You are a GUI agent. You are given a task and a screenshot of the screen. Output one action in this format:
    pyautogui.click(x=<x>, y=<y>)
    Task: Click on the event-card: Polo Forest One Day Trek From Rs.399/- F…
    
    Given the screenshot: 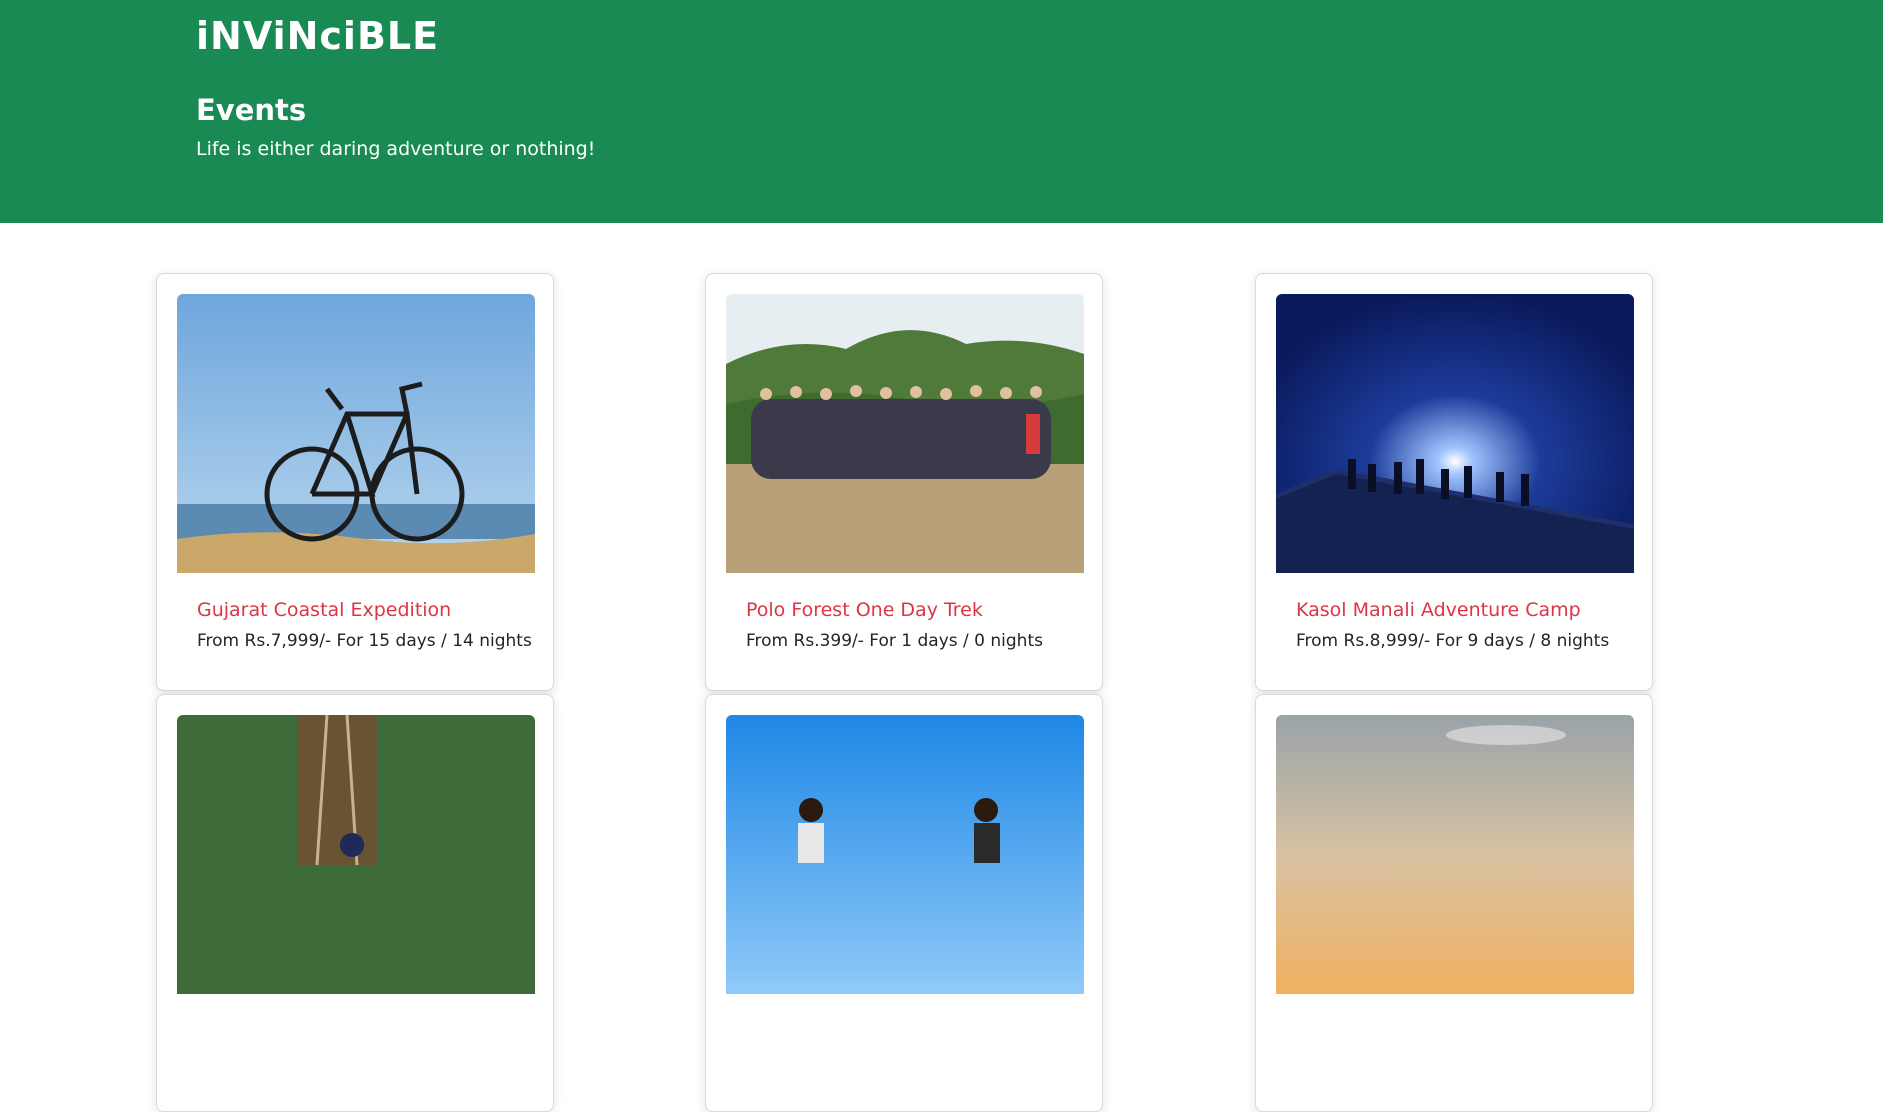 What is the action you would take?
    pyautogui.click(x=904, y=482)
    